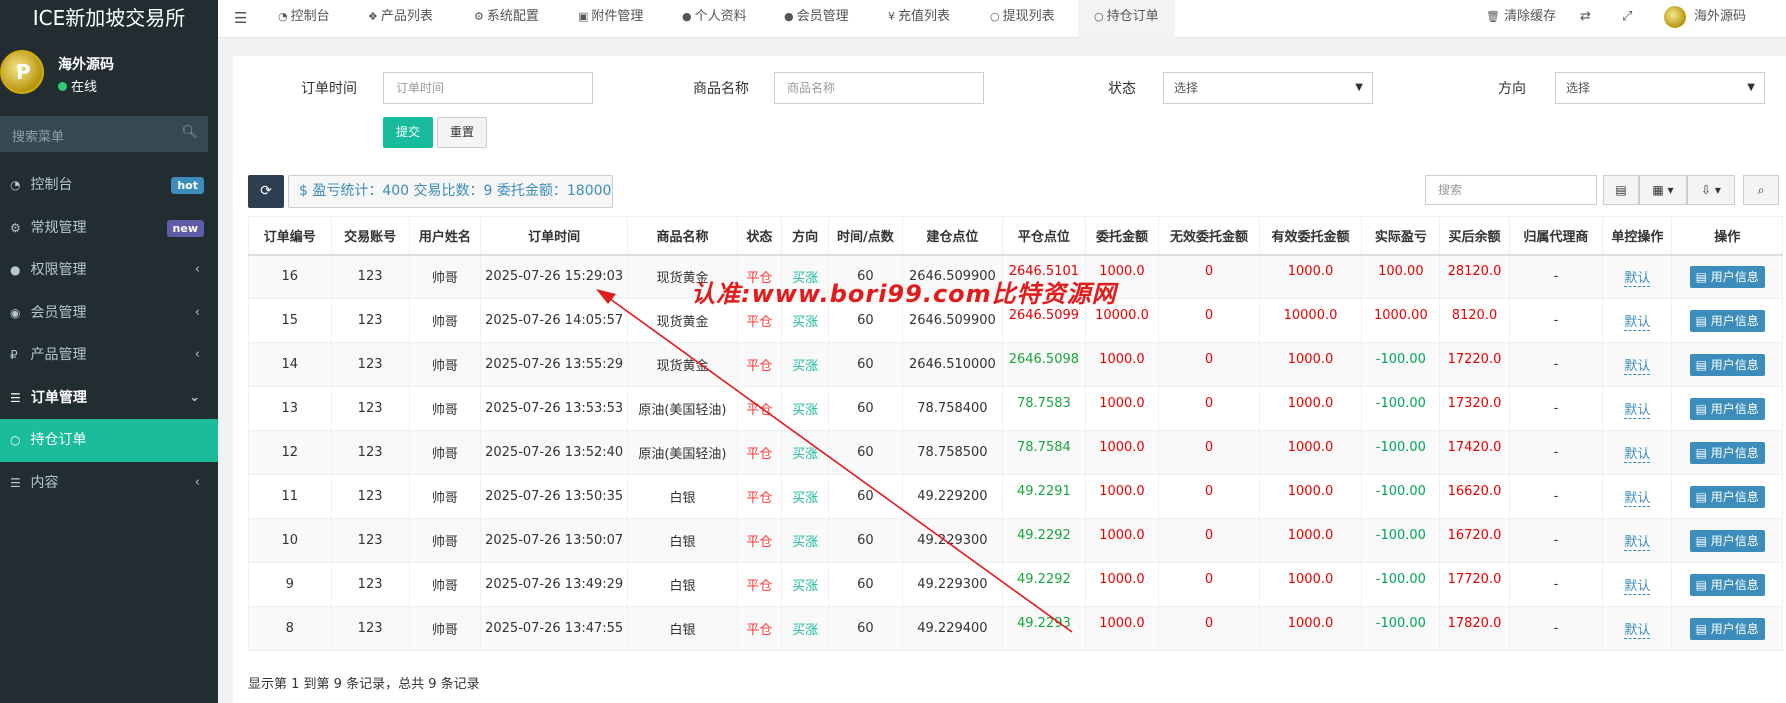 The width and height of the screenshot is (1786, 703). I want to click on arrow-line, so click(839, 464).